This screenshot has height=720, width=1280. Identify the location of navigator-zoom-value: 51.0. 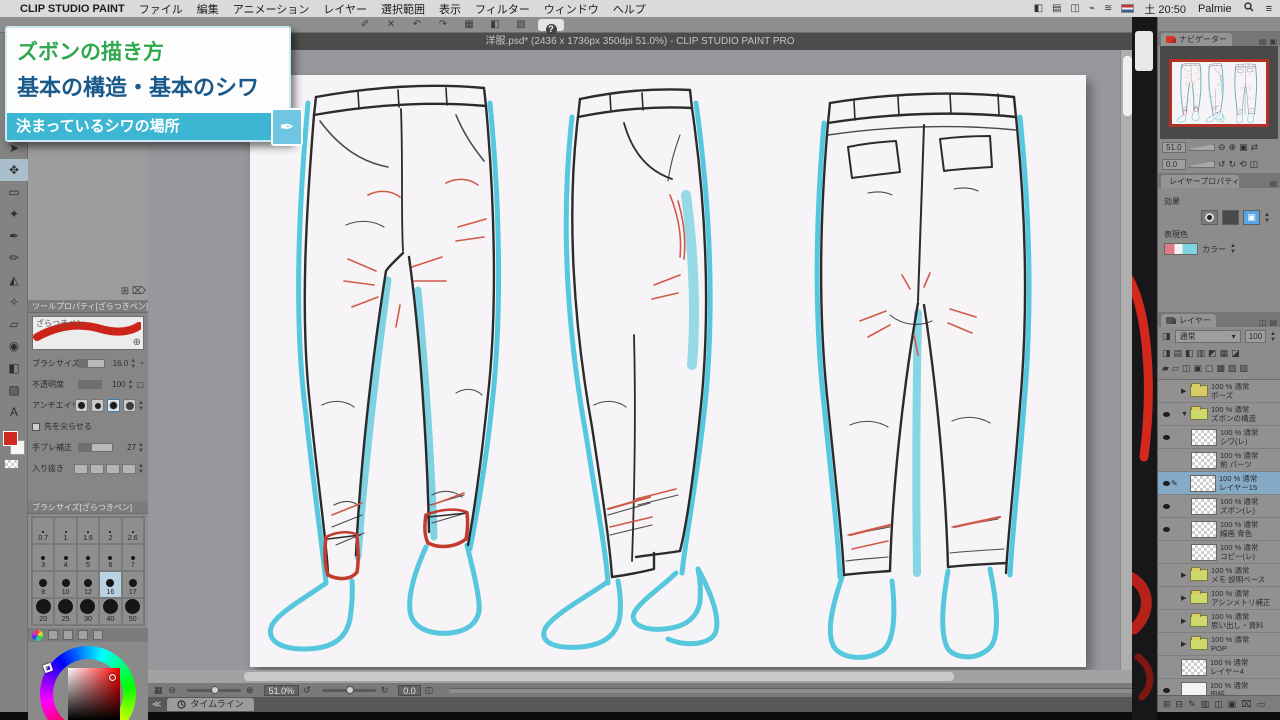
(1174, 147).